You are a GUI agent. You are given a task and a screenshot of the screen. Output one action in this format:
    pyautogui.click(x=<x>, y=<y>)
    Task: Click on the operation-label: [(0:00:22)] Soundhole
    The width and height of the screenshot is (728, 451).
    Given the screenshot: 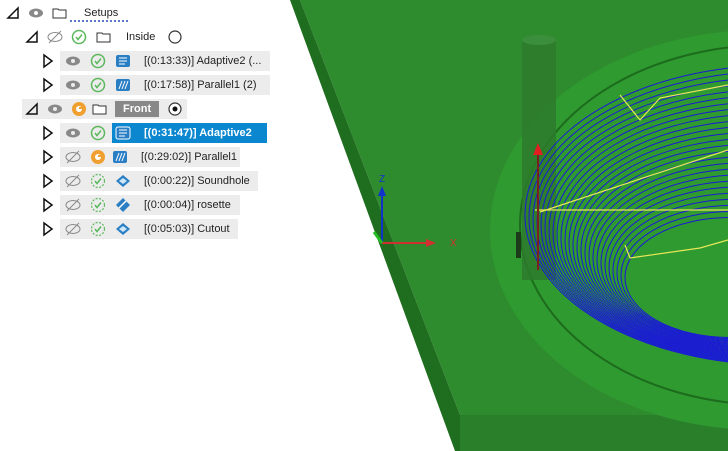 What is the action you would take?
    pyautogui.click(x=197, y=181)
    